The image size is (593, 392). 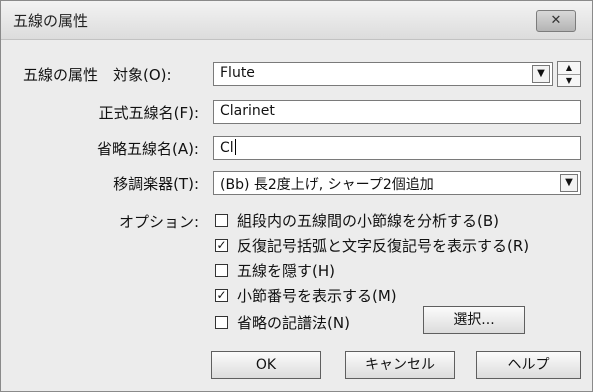 I want to click on options-label: オプション:, so click(x=158, y=222).